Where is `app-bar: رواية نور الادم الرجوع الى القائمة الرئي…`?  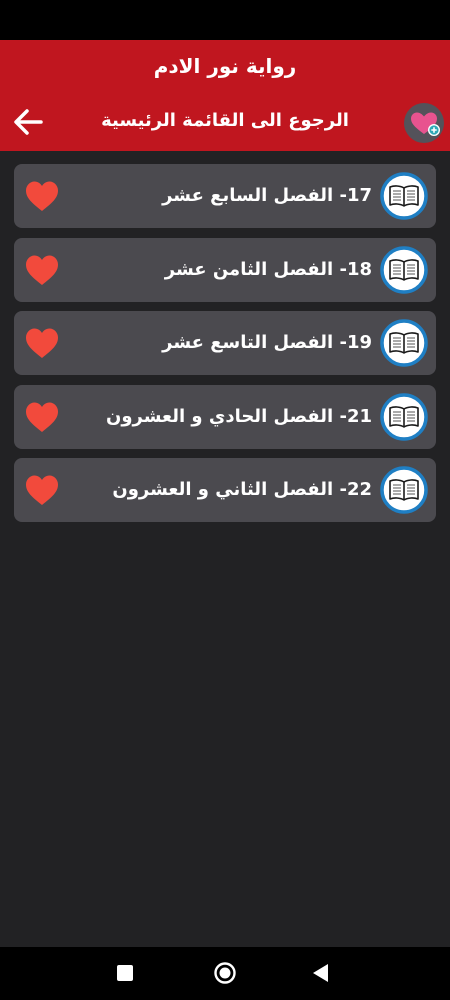 app-bar: رواية نور الادم الرجوع الى القائمة الرئي… is located at coordinates (225, 95).